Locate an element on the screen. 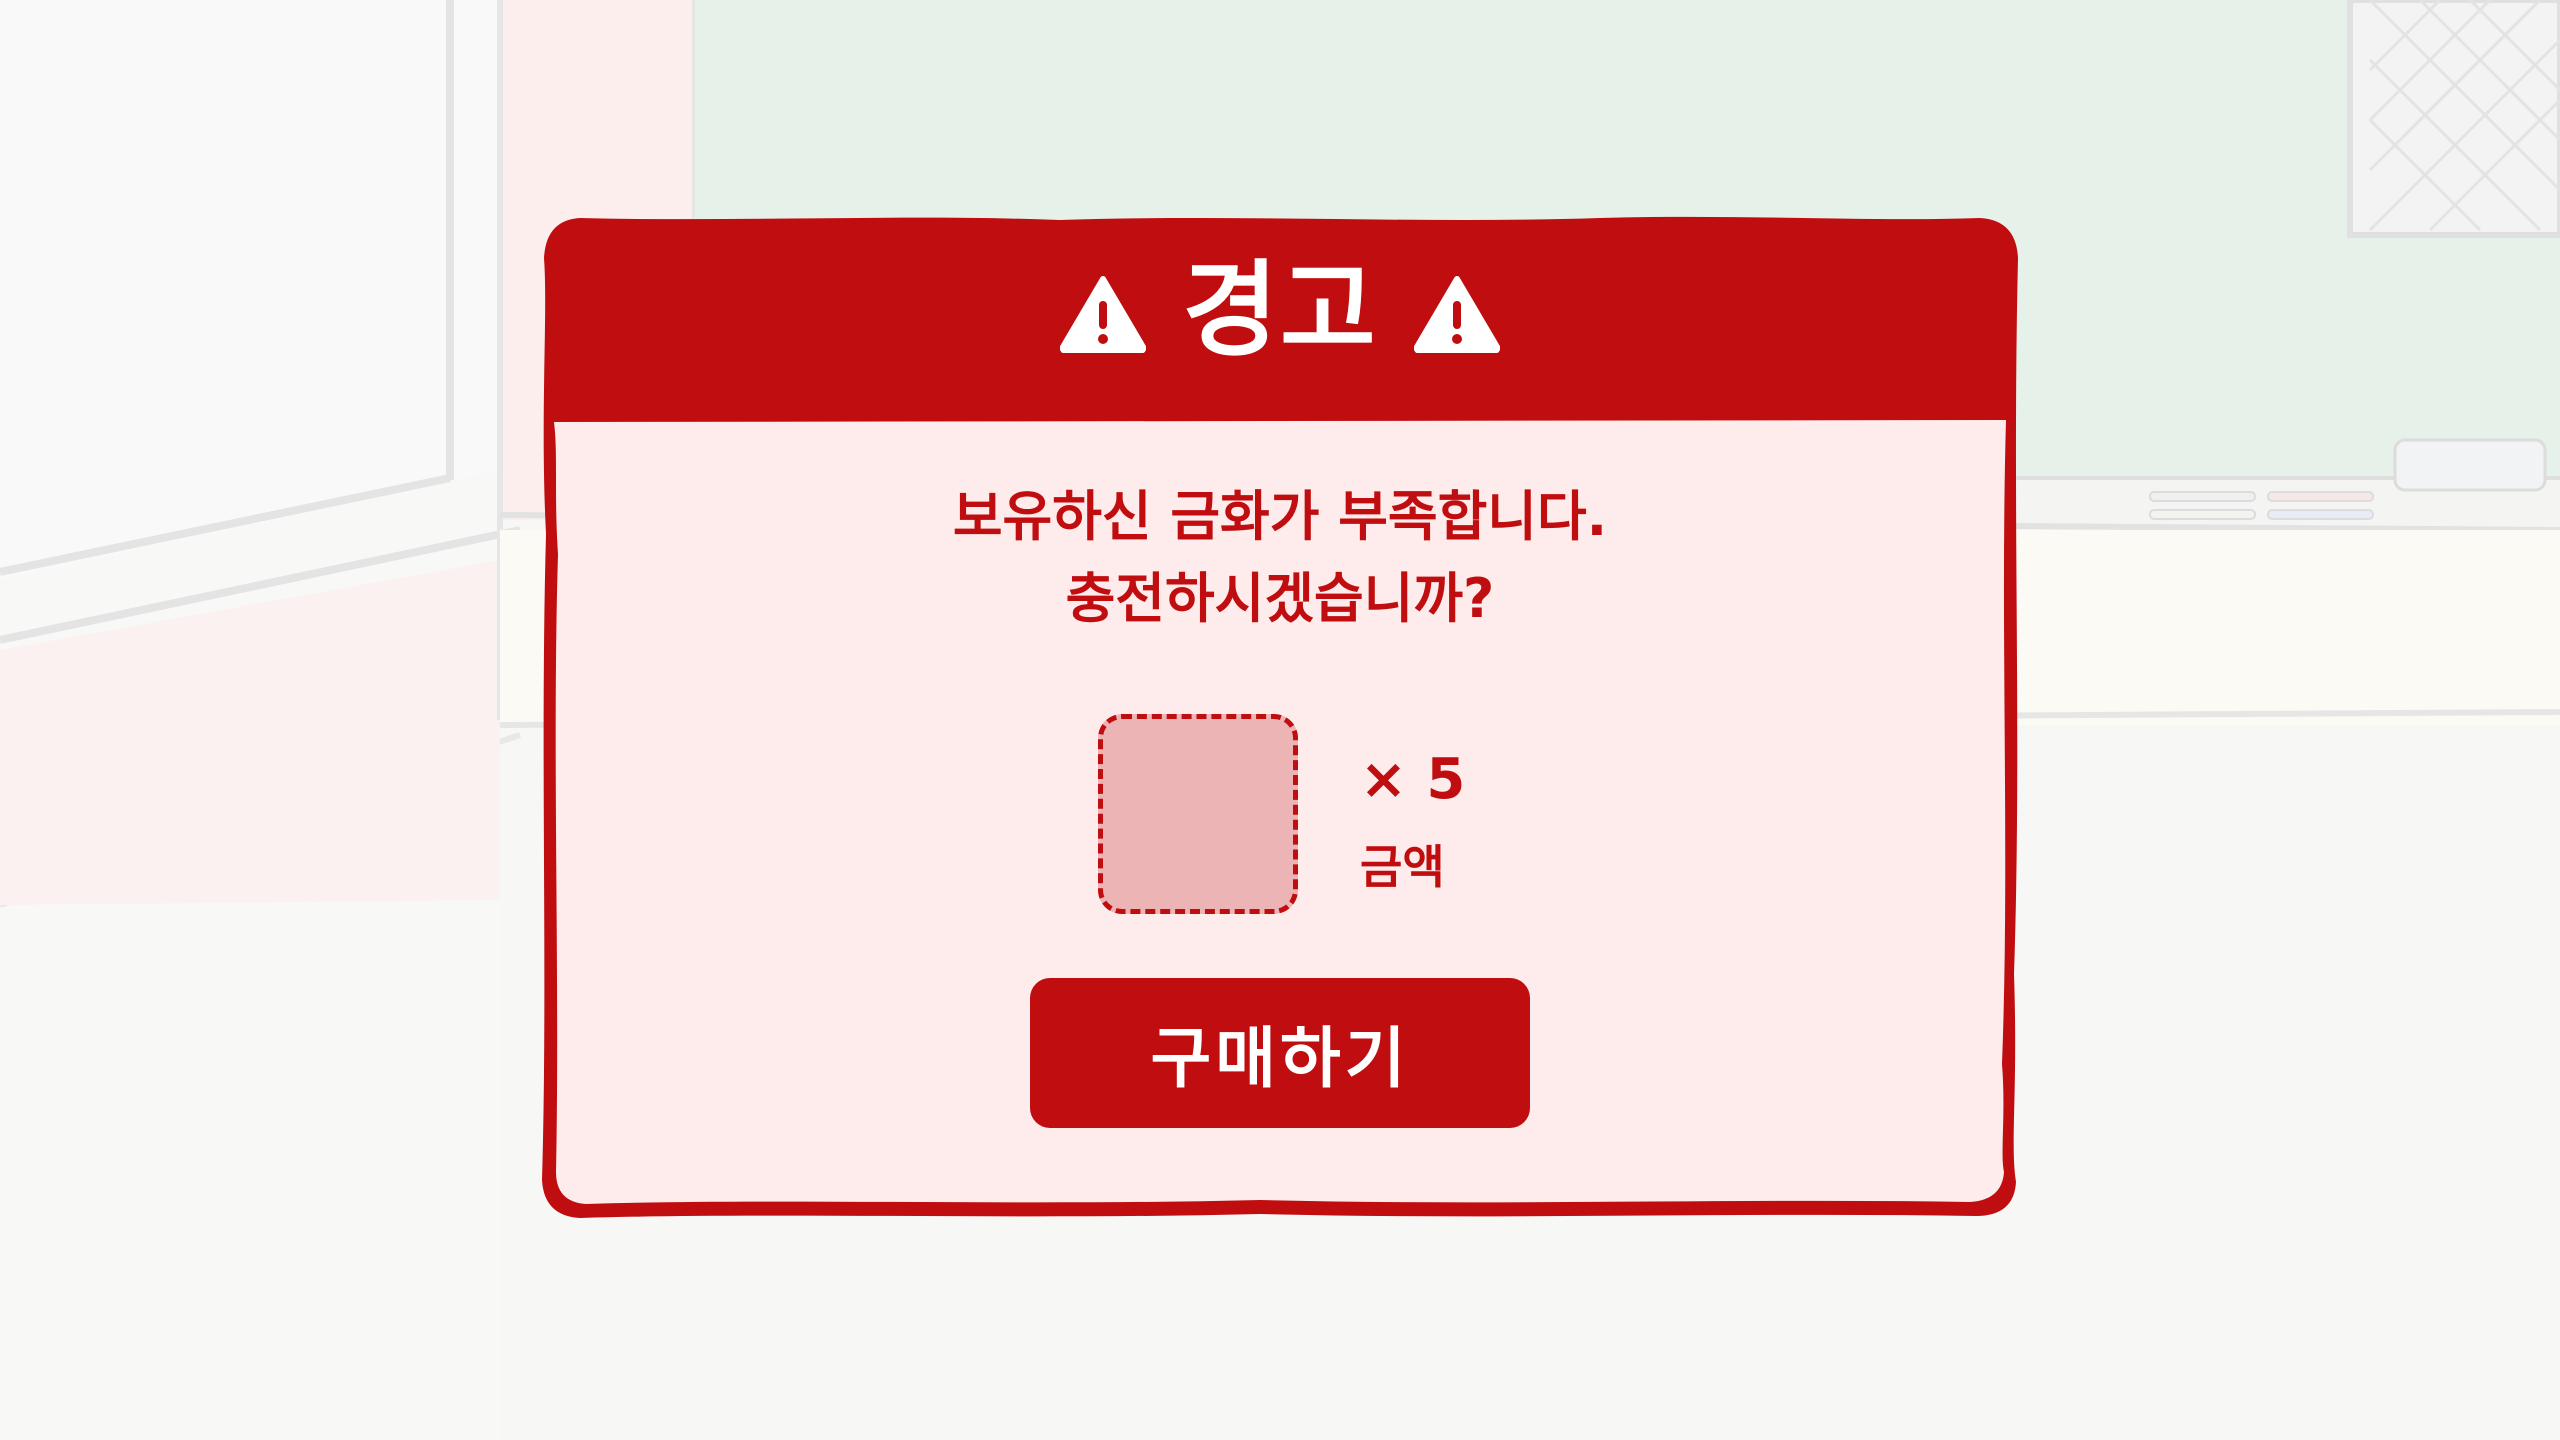 Image resolution: width=2560 pixels, height=1440 pixels. buy-button: 구매하기 is located at coordinates (1280, 1053).